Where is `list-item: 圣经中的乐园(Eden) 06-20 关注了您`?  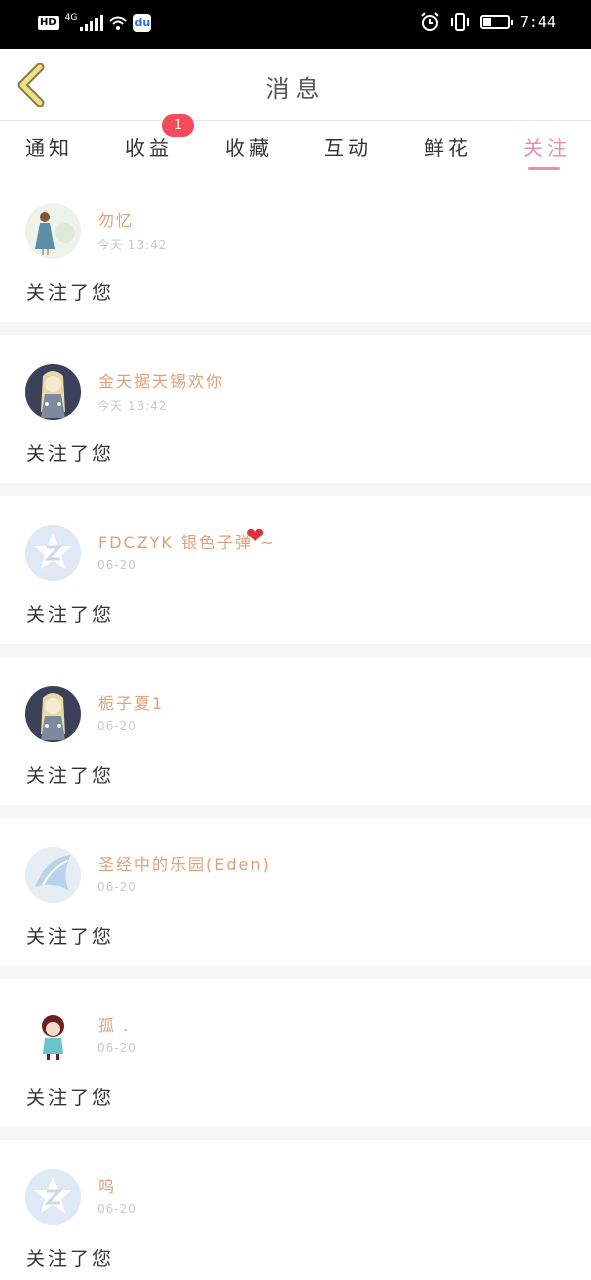 list-item: 圣经中的乐园(Eden) 06-20 关注了您 is located at coordinates (295, 892).